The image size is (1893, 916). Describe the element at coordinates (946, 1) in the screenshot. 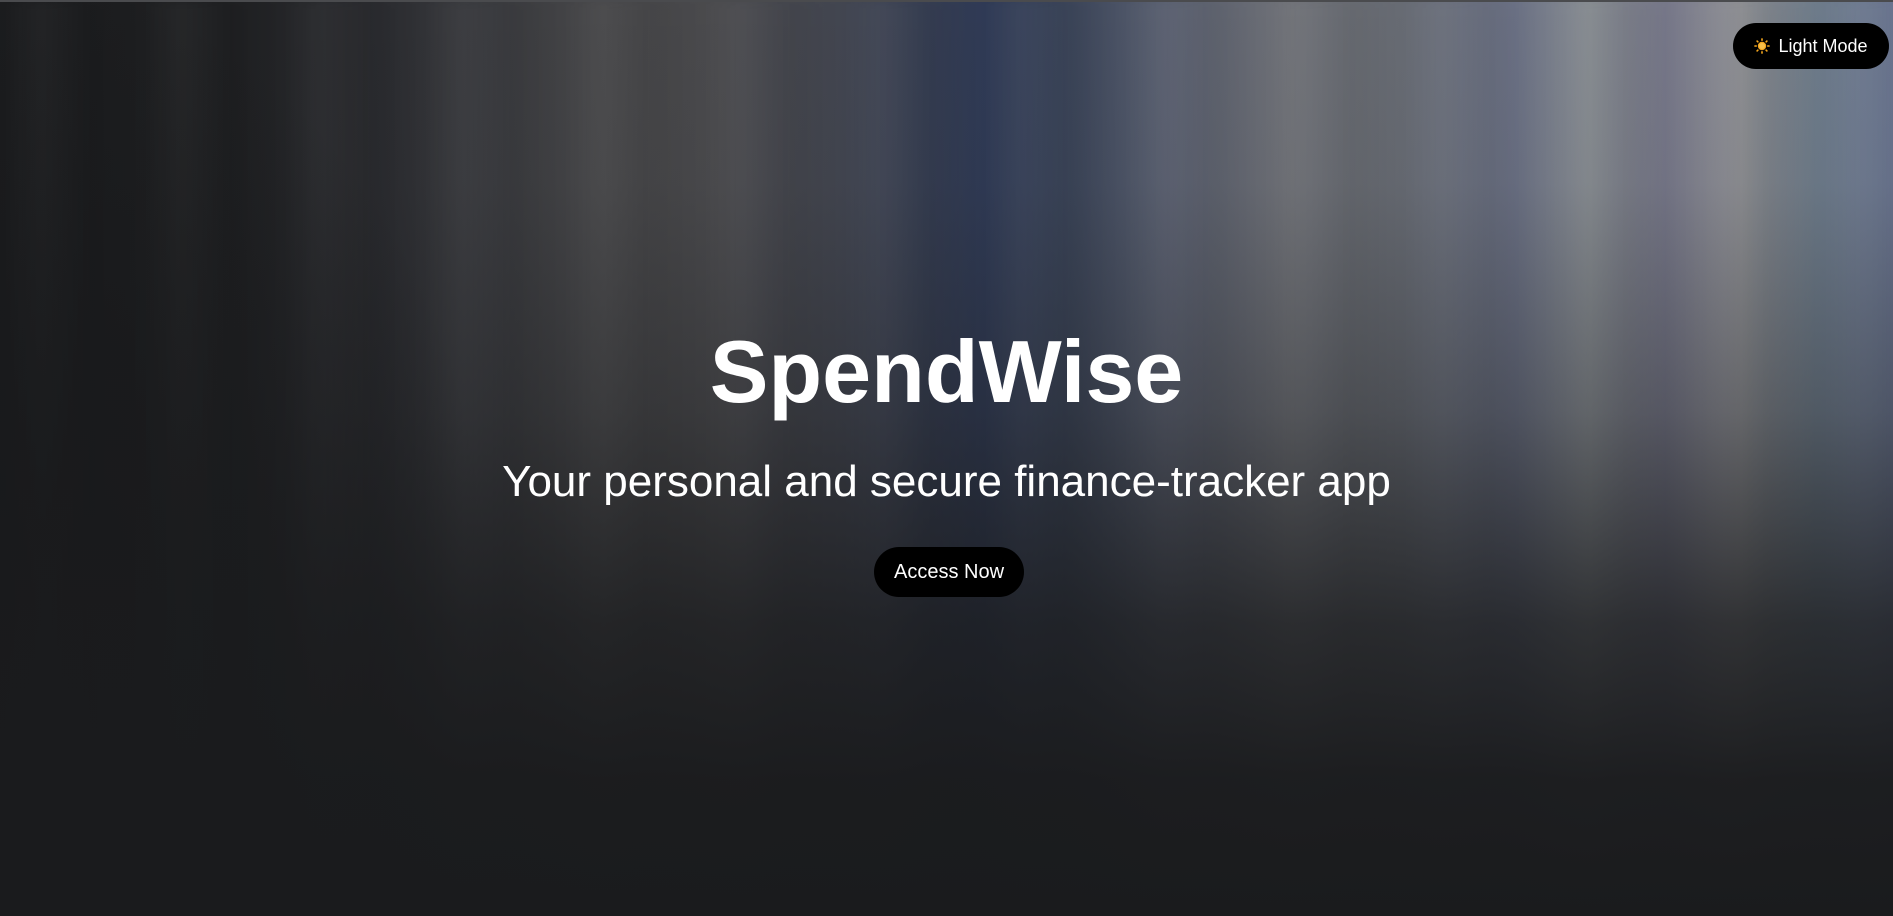

I see `top-border` at that location.